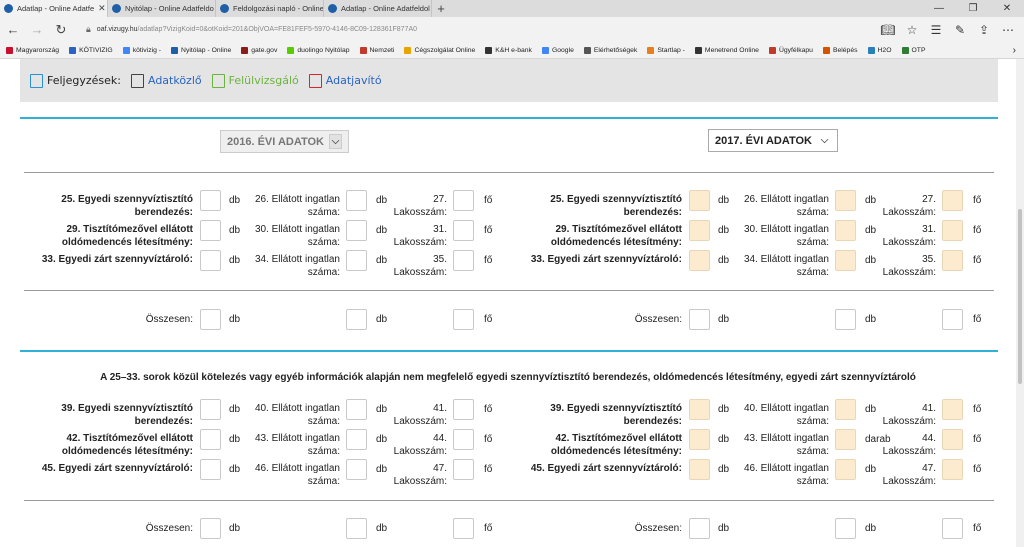  Describe the element at coordinates (840, 50) in the screenshot. I see `favorite-item: Belépés` at that location.